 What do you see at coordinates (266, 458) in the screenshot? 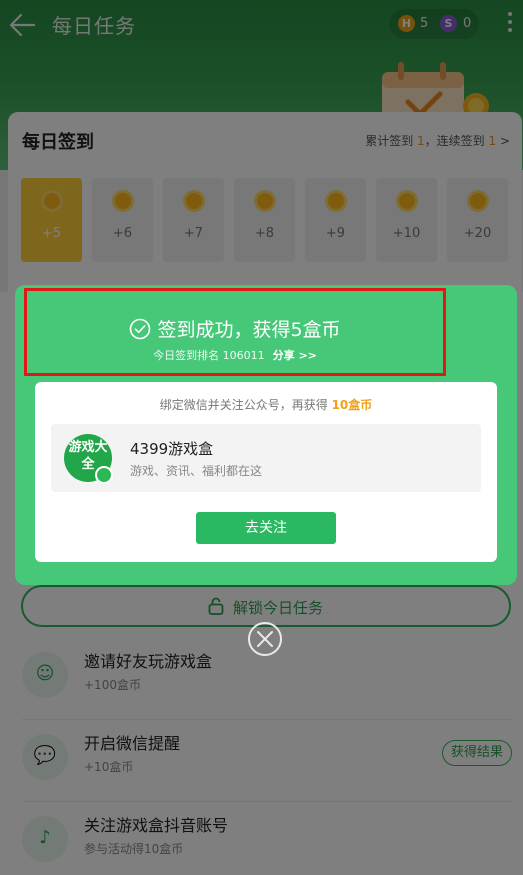
I see `official-account-card: 游戏大全 4399游戏盒 游戏、资讯、福利都在这` at bounding box center [266, 458].